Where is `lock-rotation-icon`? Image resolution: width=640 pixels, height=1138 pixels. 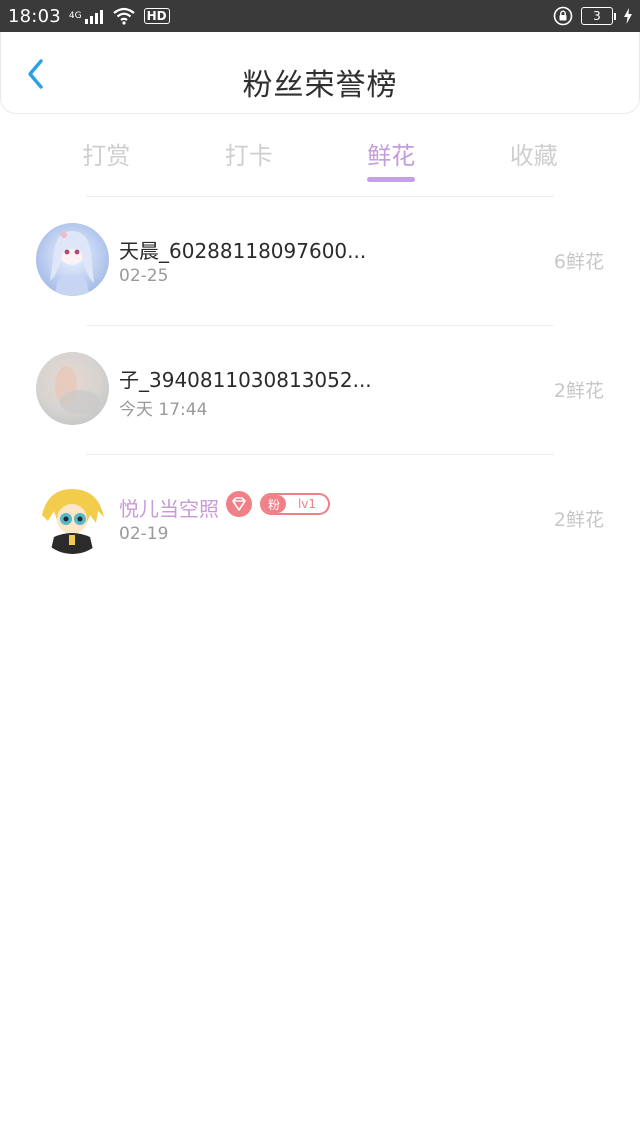
lock-rotation-icon is located at coordinates (563, 16).